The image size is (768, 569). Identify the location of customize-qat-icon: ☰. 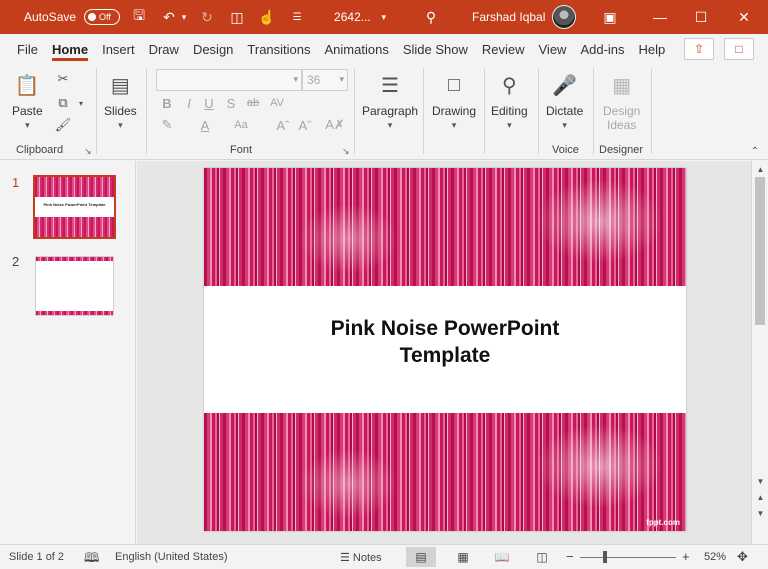
(297, 17).